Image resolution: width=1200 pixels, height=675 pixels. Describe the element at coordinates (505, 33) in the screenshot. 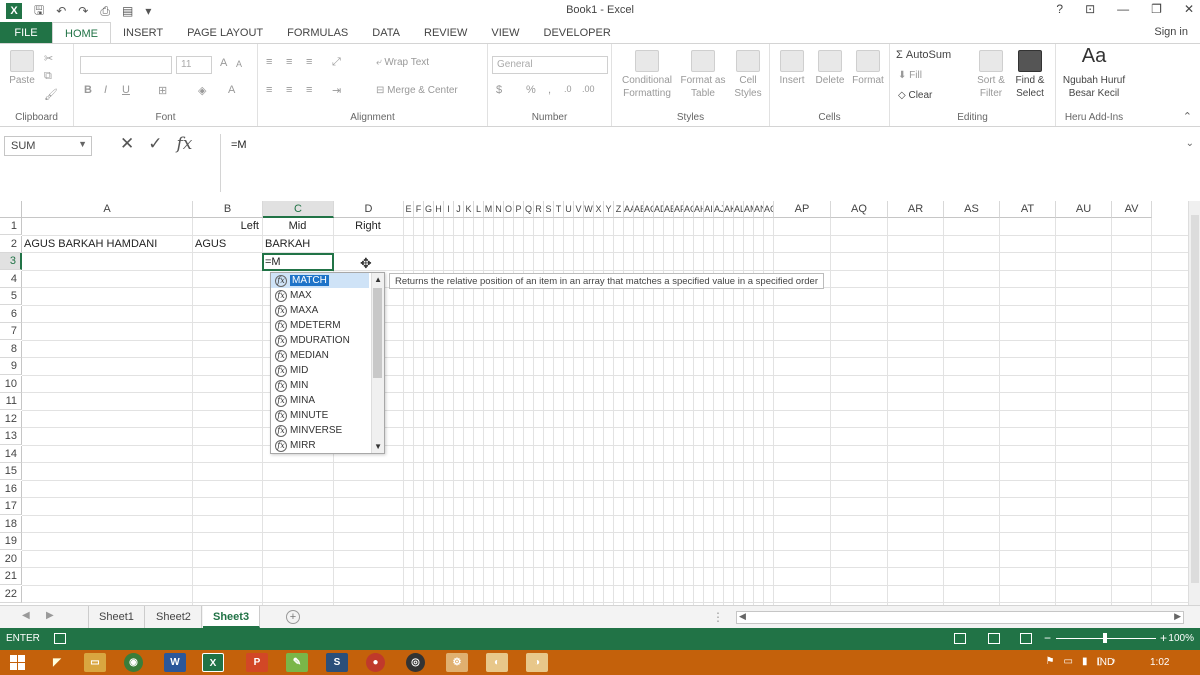

I see `tab-view: VIEW` at that location.